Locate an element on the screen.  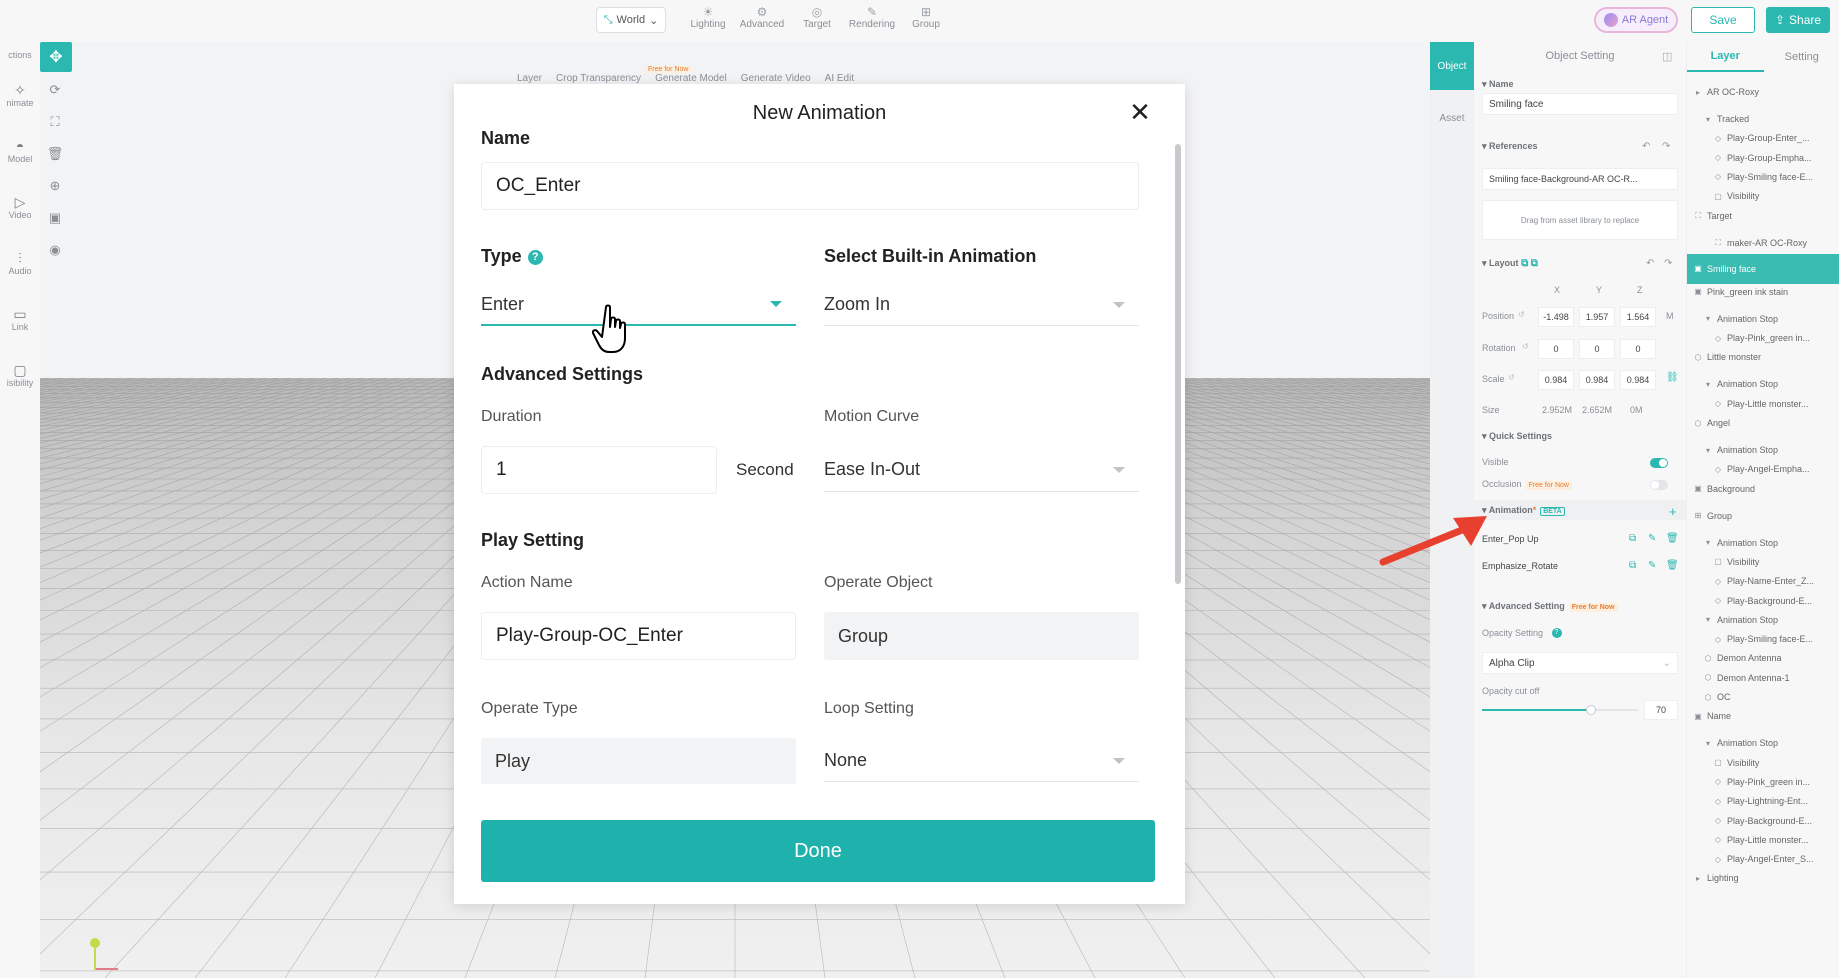
layer-item: ⬡ Demon Antenna-1 is located at coordinates (1763, 678).